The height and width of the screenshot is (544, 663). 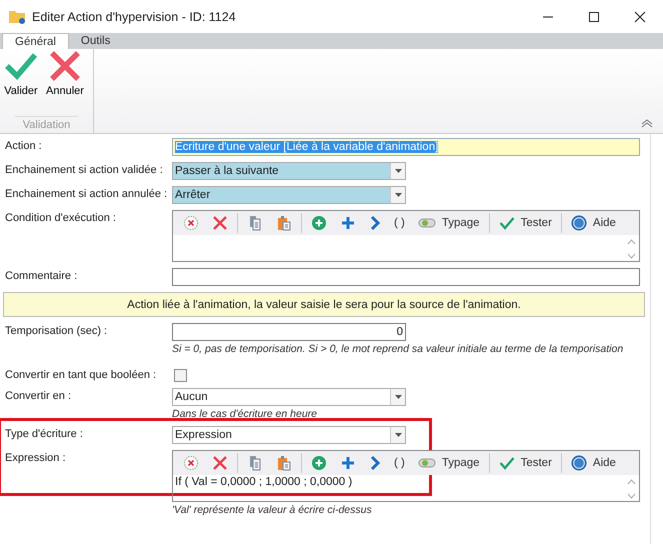 What do you see at coordinates (289, 171) in the screenshot?
I see `dropdown: Passer à la suivante` at bounding box center [289, 171].